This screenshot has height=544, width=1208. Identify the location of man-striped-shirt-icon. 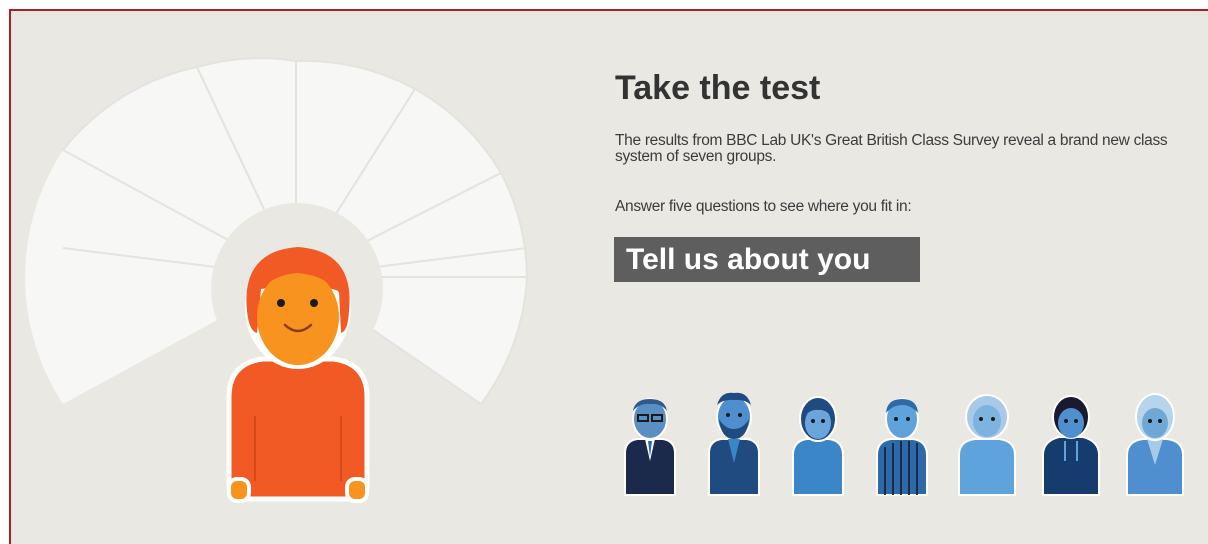
(902, 447).